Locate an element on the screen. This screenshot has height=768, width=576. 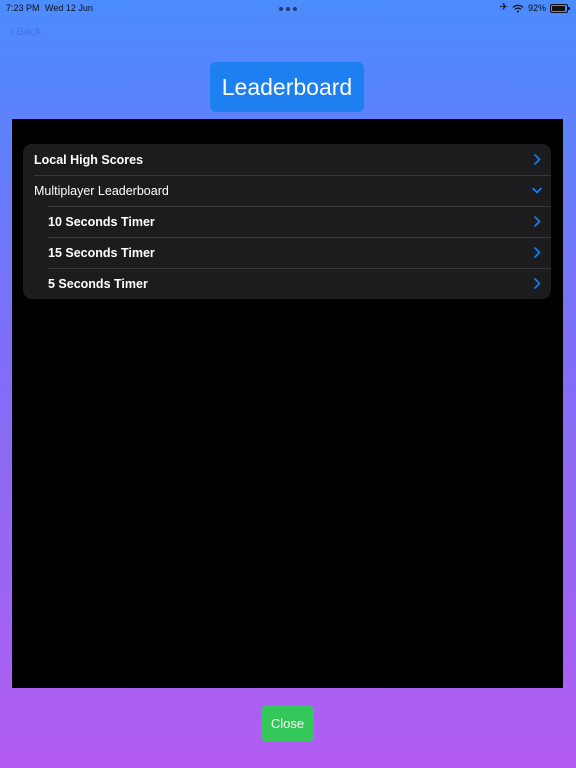
list-item-label: 15 Seconds Timer is located at coordinates (101, 252).